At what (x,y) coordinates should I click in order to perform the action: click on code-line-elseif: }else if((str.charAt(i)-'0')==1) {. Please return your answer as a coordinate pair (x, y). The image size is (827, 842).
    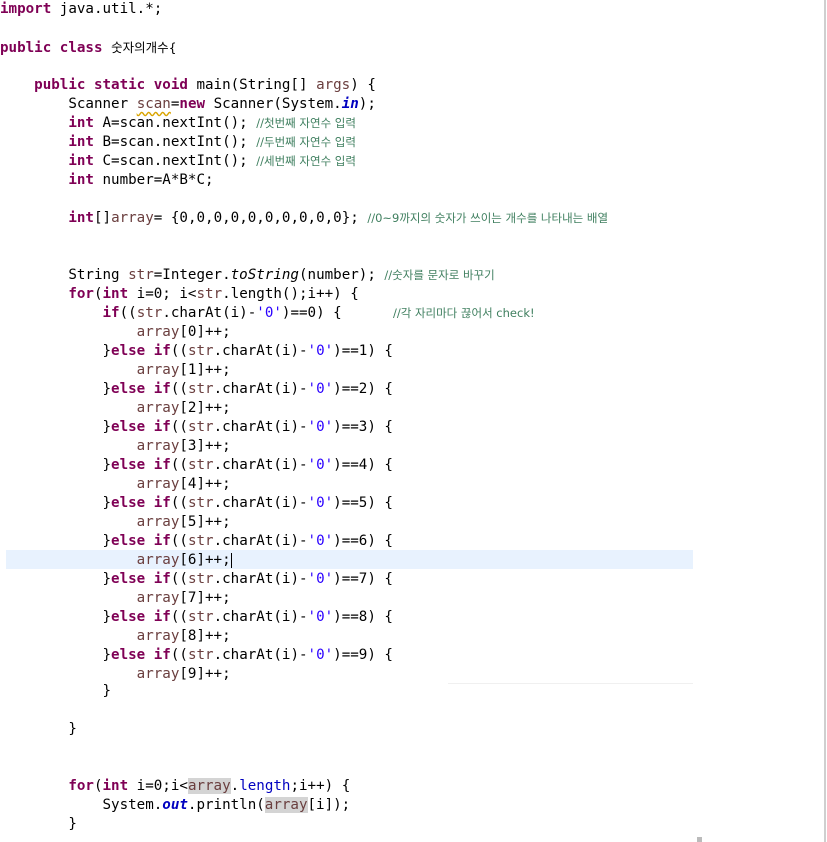
    Looking at the image, I should click on (247, 351).